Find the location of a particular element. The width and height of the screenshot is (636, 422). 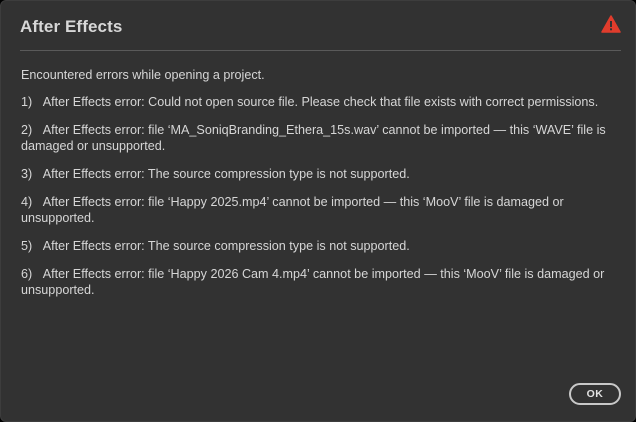

title-divider is located at coordinates (320, 50).